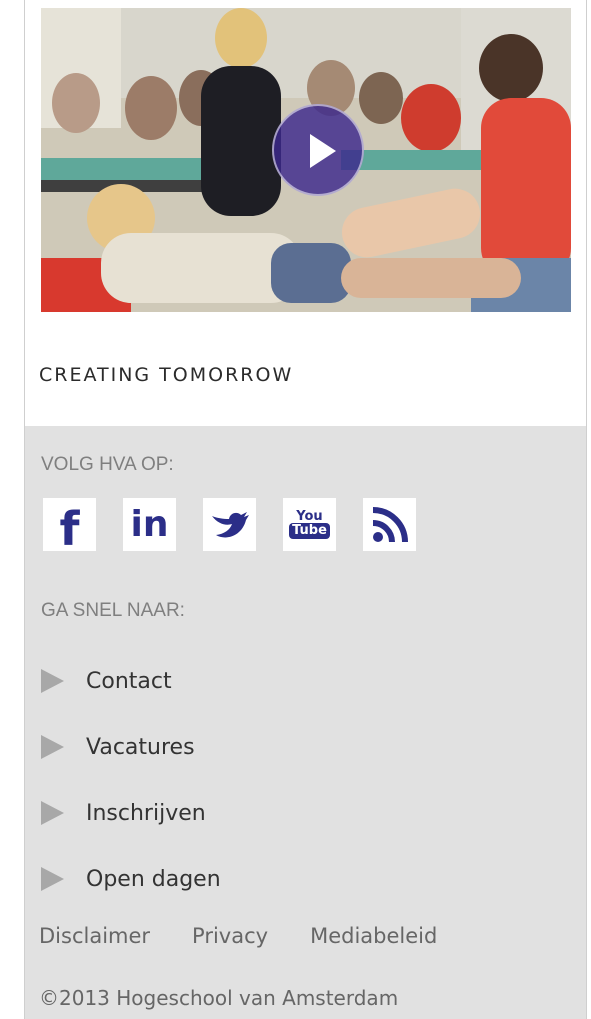 This screenshot has height=1019, width=591. What do you see at coordinates (146, 813) in the screenshot?
I see `quicklink-label: Inschrijven` at bounding box center [146, 813].